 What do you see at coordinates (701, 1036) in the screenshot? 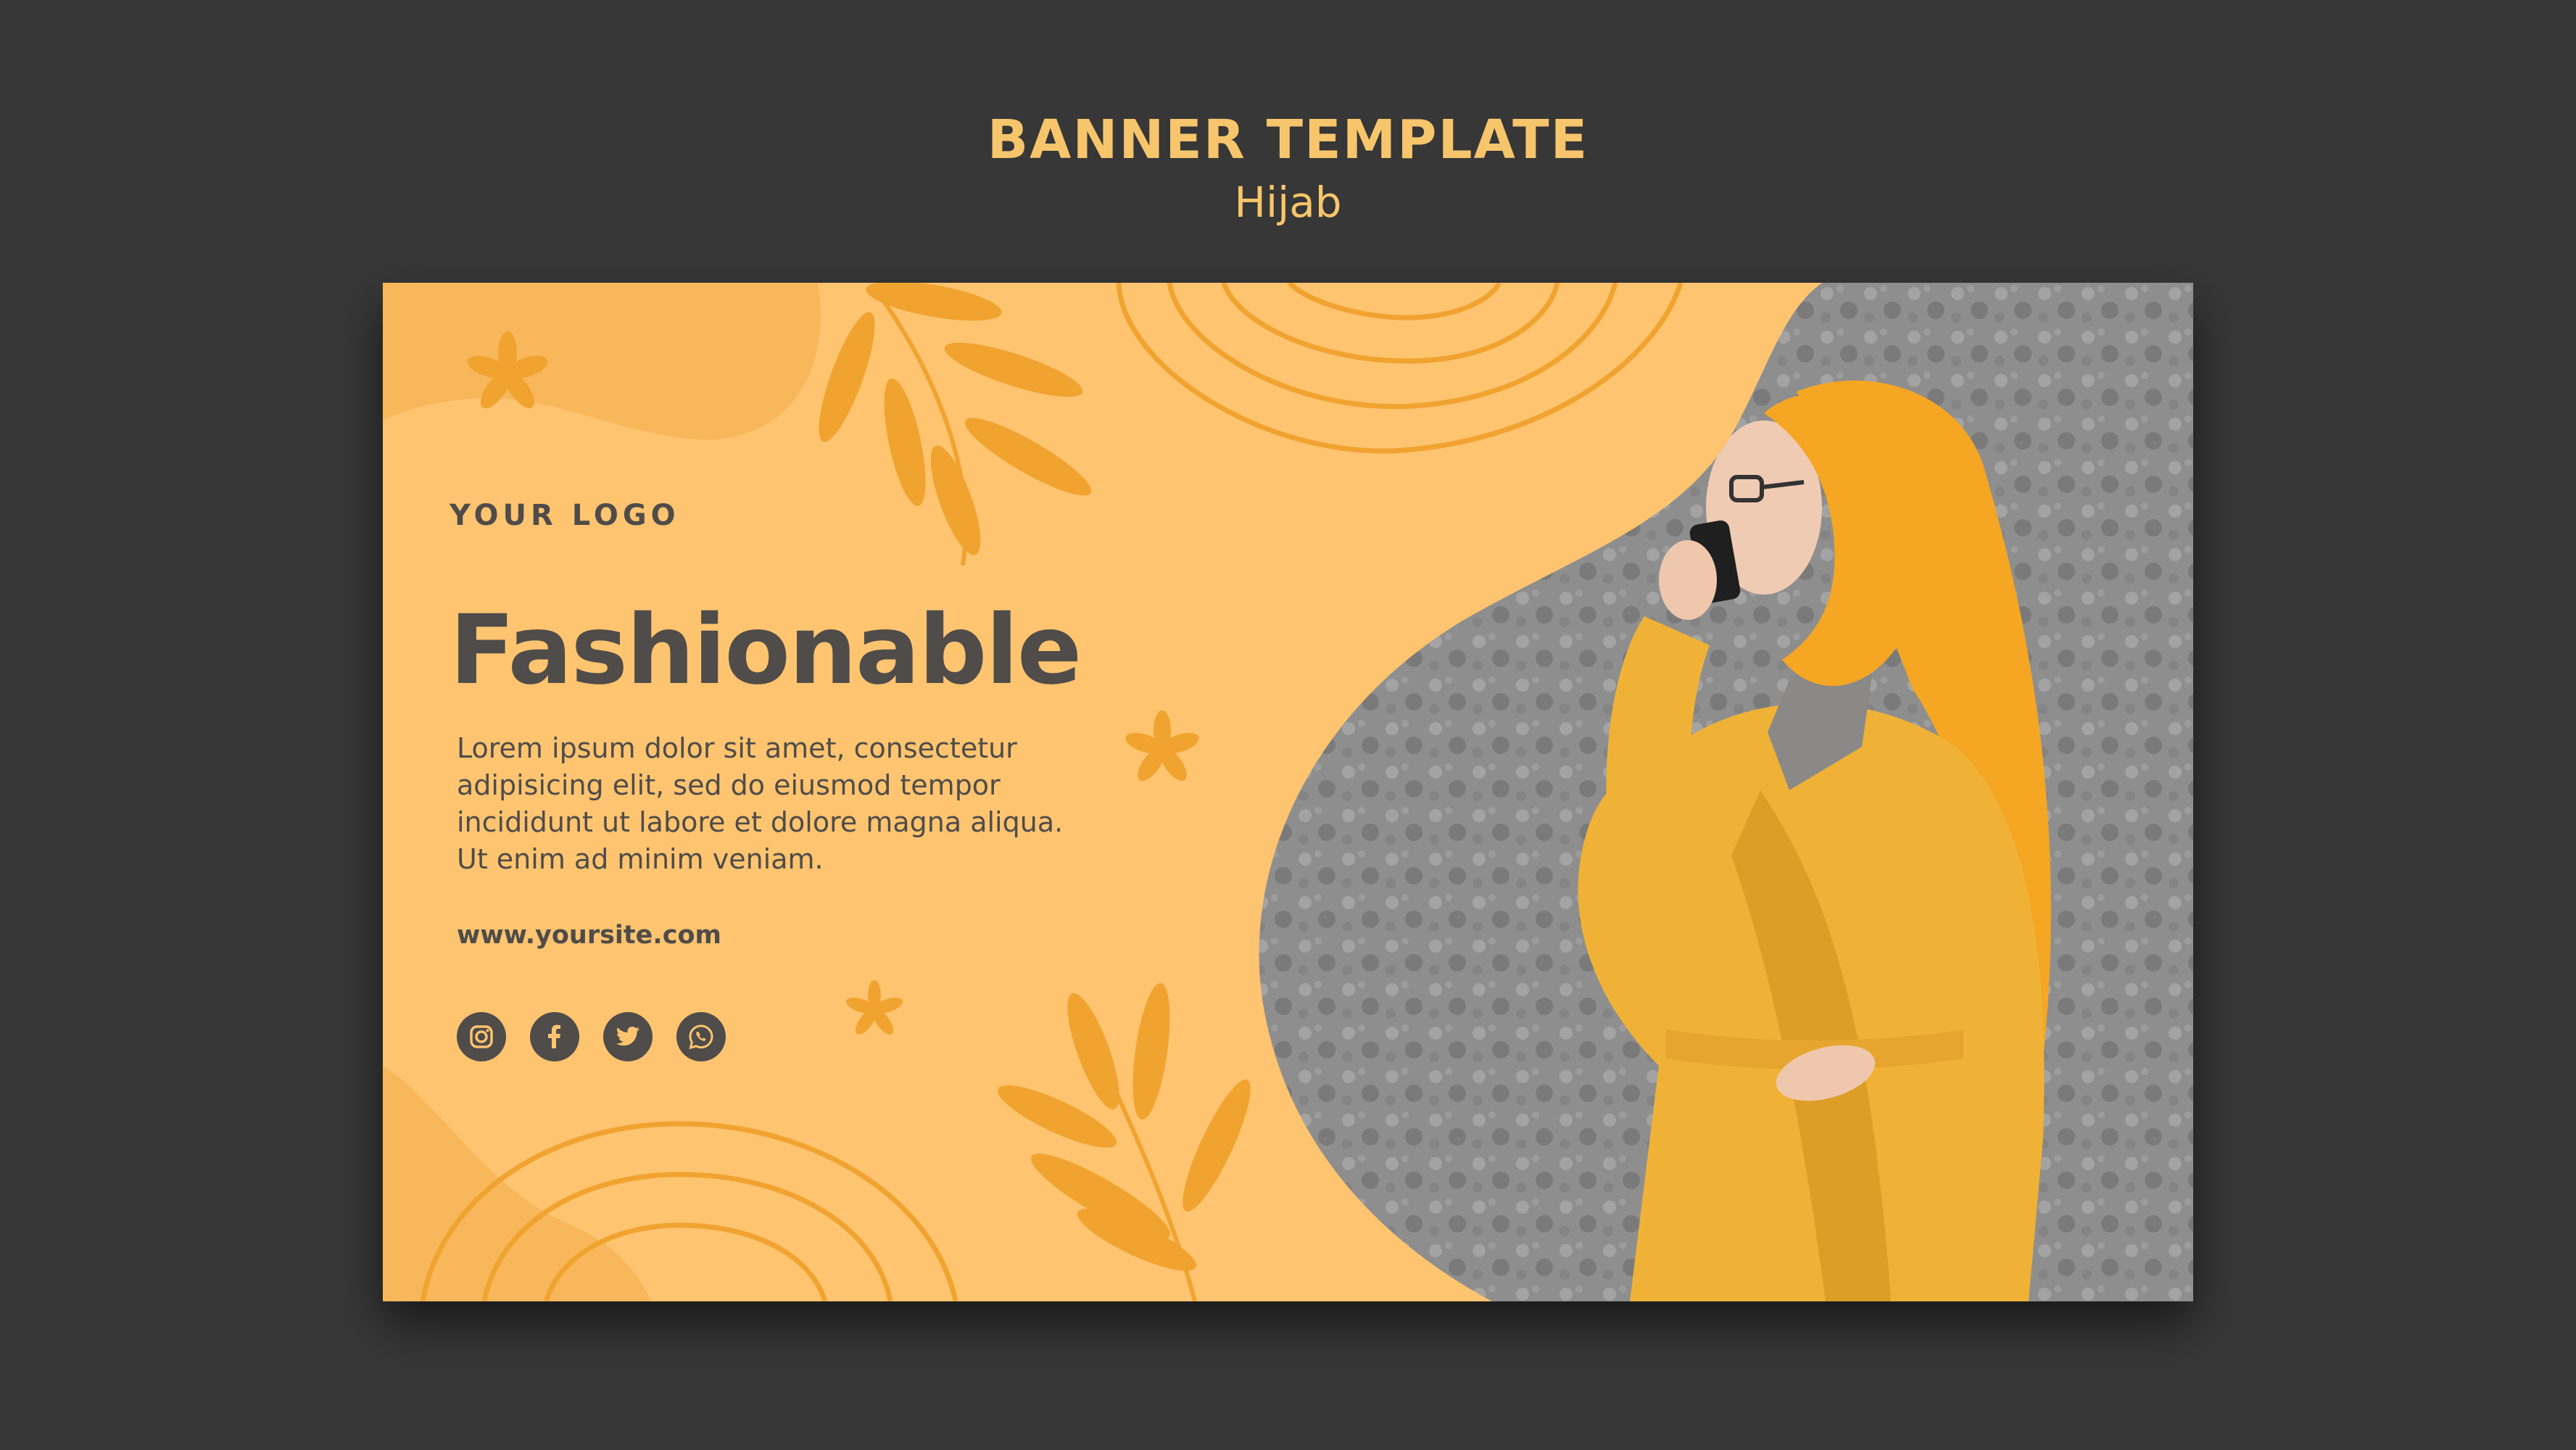
I see `whatsapp-icon` at bounding box center [701, 1036].